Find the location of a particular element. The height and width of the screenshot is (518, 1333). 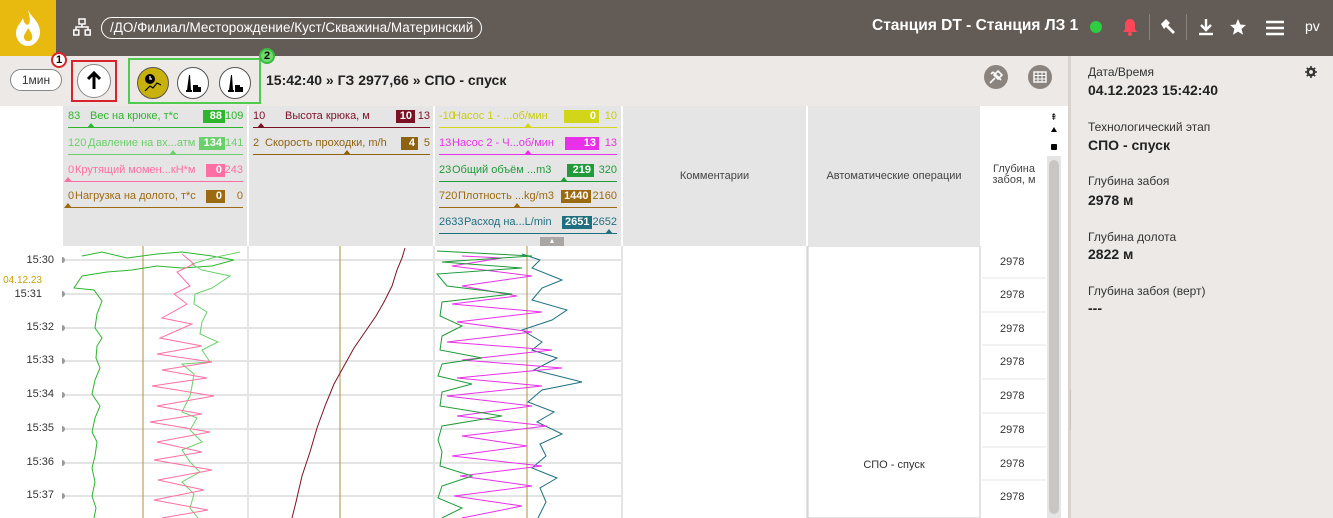

track-value: 4 is located at coordinates (409, 143).